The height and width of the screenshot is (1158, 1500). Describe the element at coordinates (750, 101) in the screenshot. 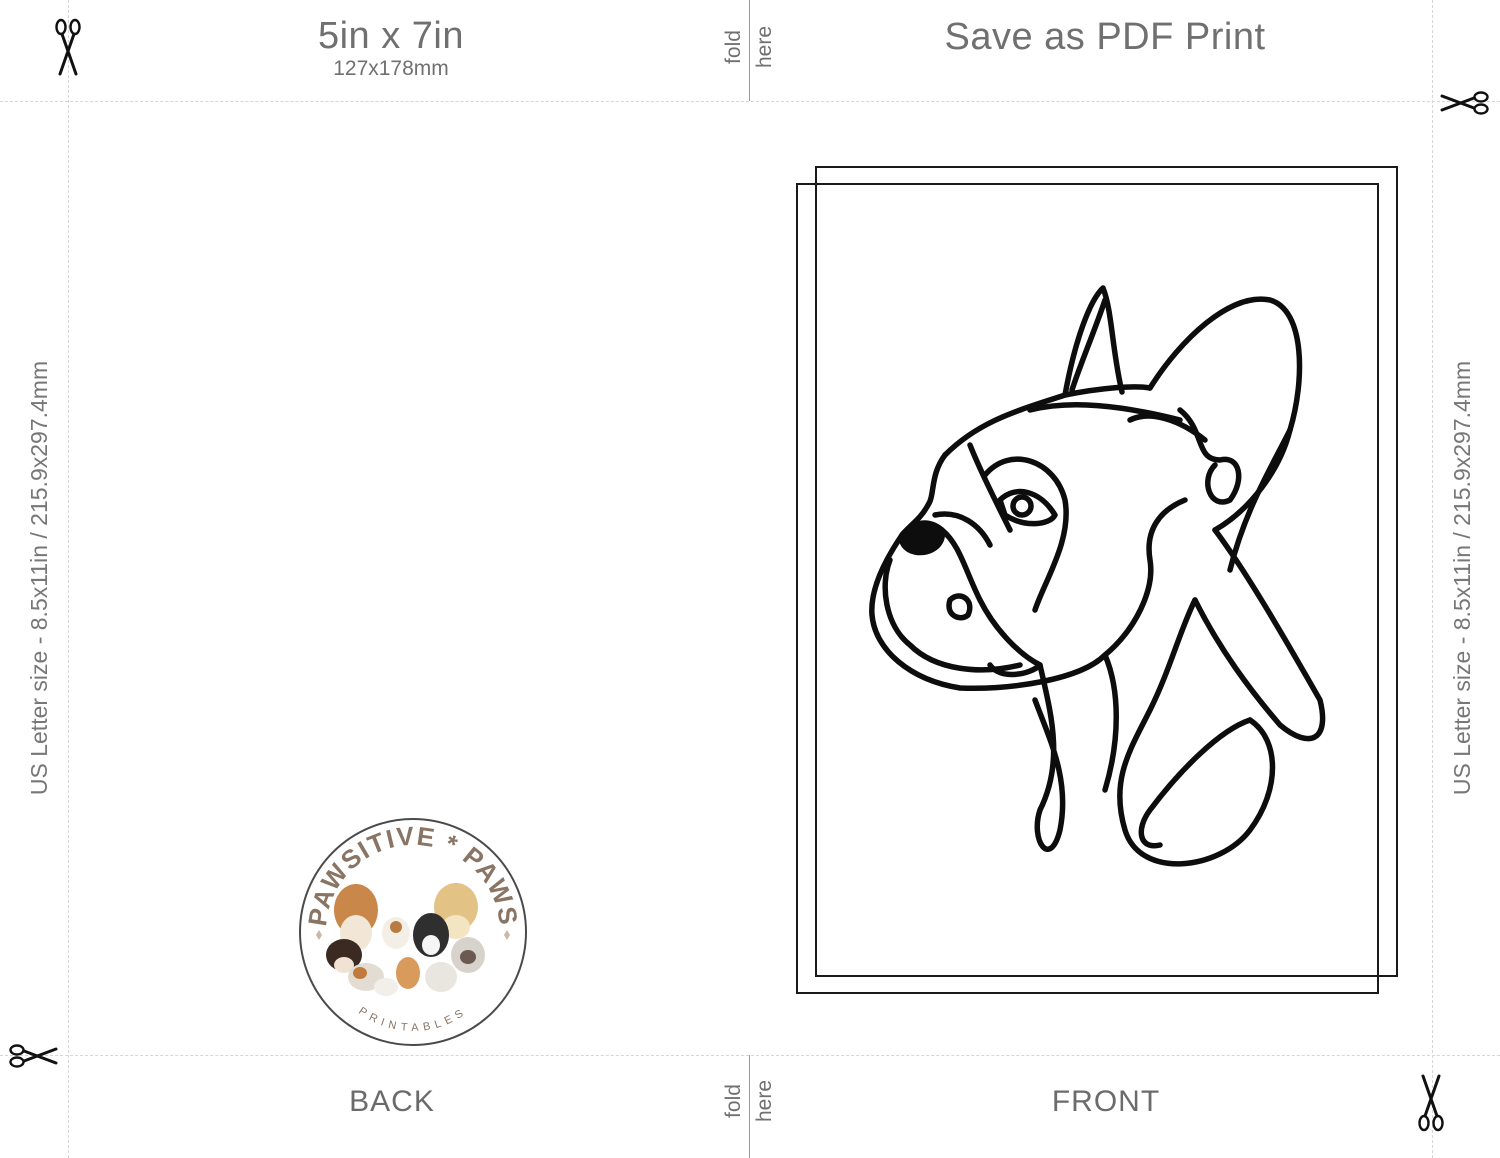

I see `top-cut-guide` at that location.